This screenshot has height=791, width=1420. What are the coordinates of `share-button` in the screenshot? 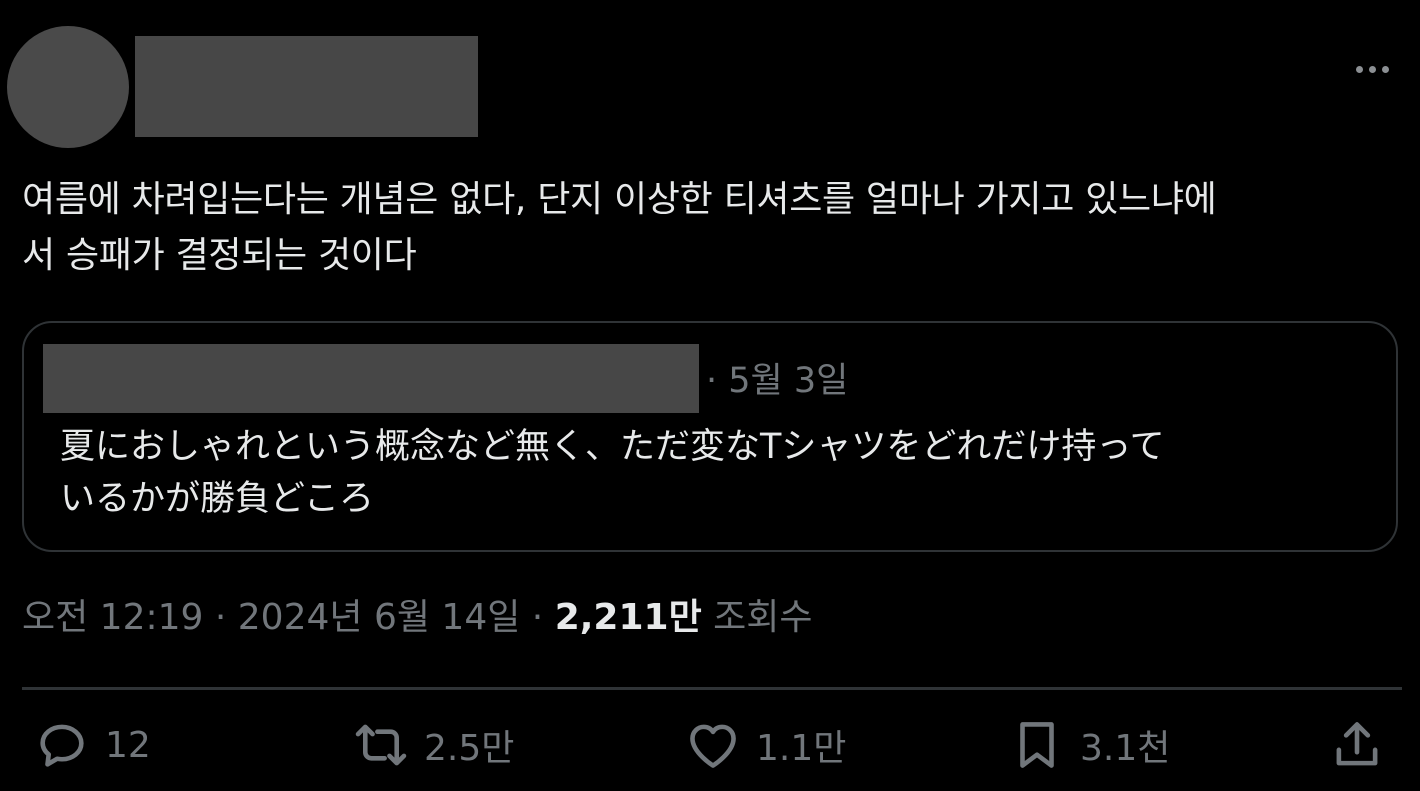 It's located at (1357, 745).